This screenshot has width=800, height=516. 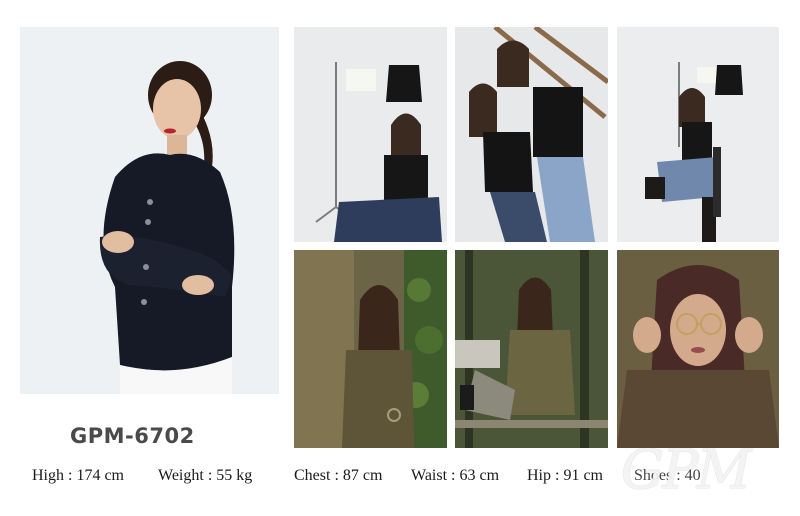 I want to click on height-measurement: High : 174 cm, so click(x=78, y=475).